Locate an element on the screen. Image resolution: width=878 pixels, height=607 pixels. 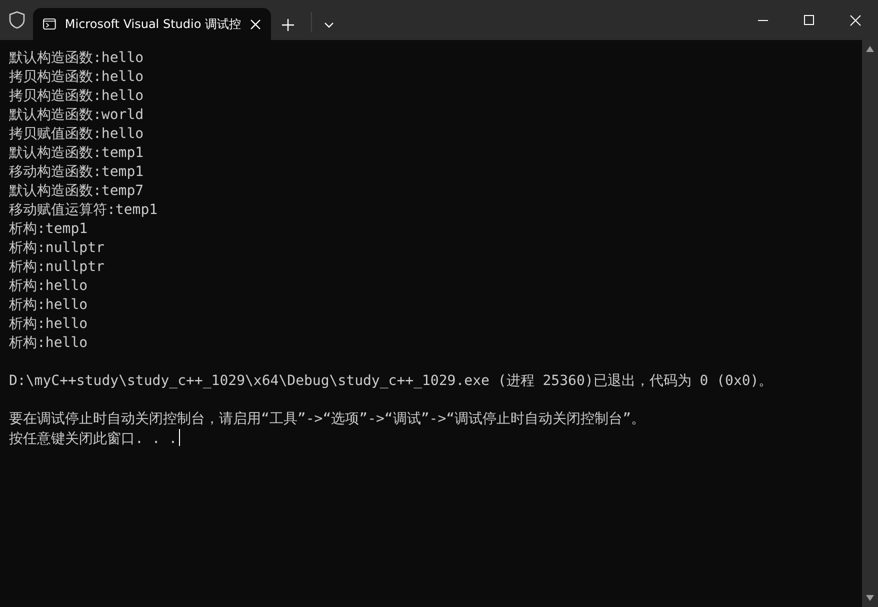
console-line: 拷贝赋值函数:hello is located at coordinates (76, 134).